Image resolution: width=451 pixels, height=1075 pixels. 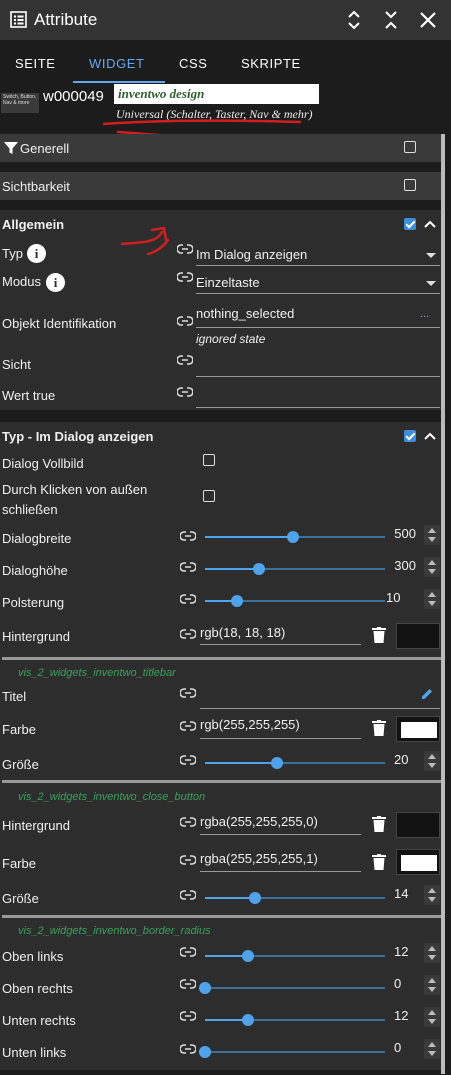 I want to click on active-tab-indicator, so click(x=119, y=82).